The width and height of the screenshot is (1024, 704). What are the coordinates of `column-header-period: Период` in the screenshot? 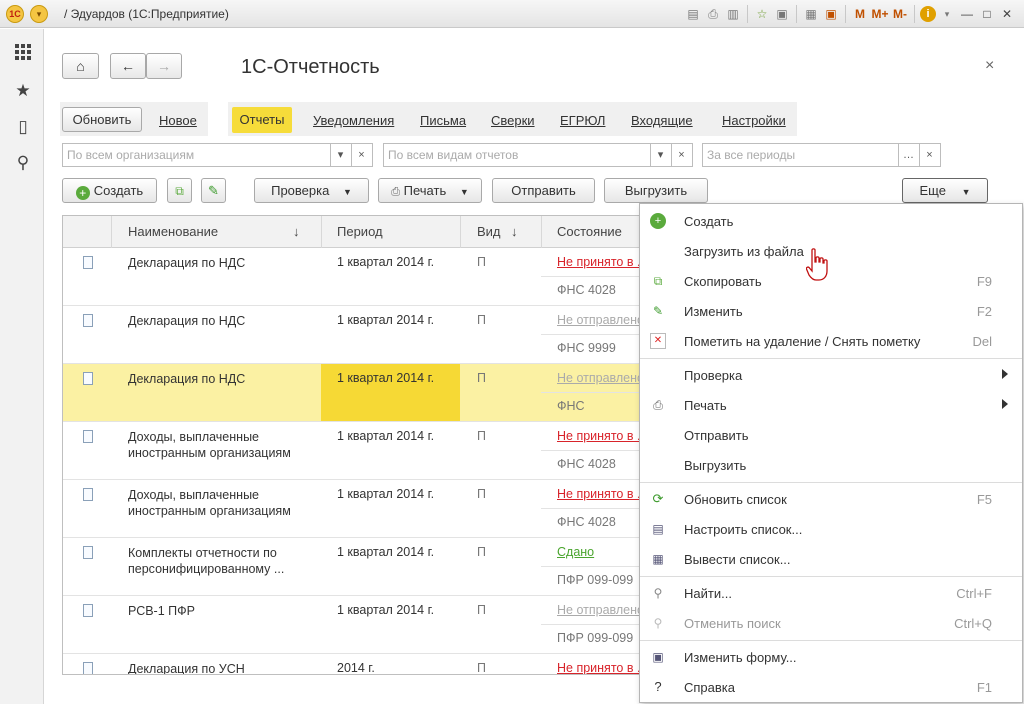 It's located at (360, 231).